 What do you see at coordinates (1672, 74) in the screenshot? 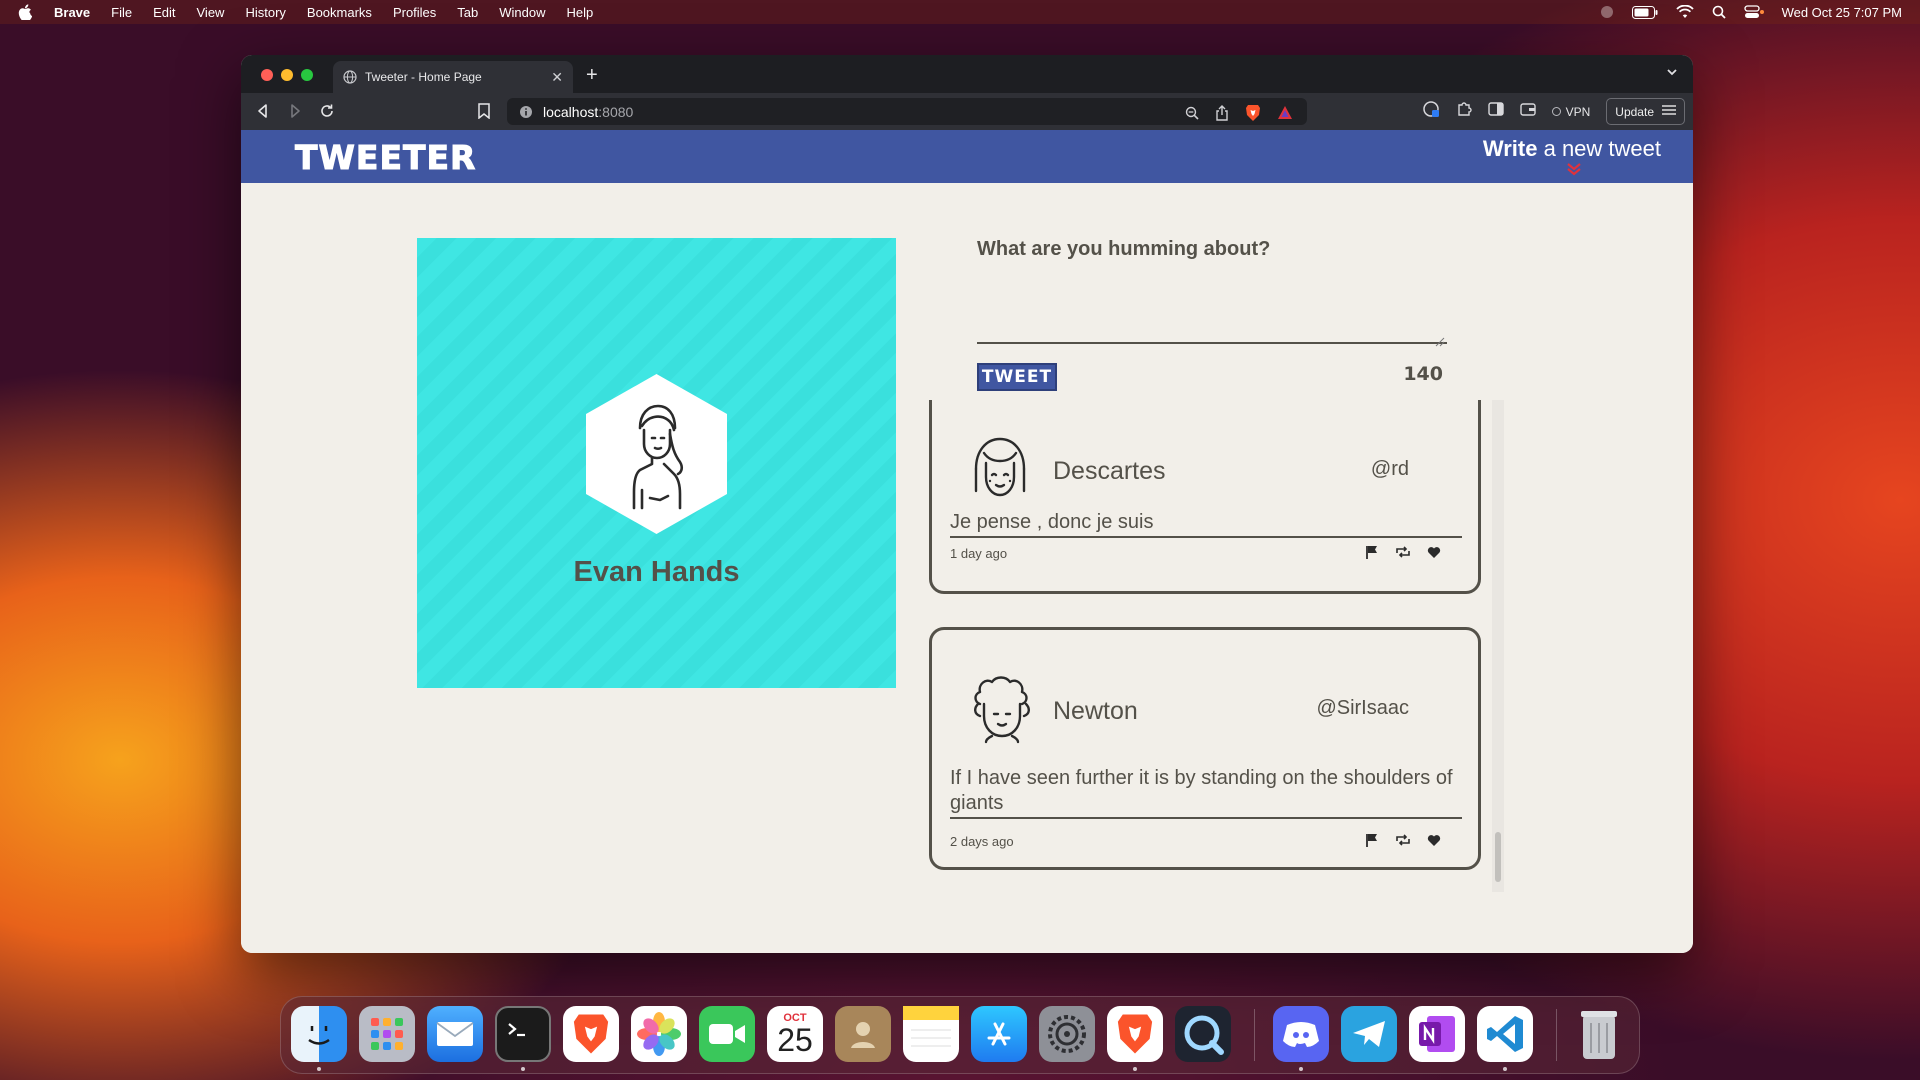
I see `tab-list-chevron-icon` at bounding box center [1672, 74].